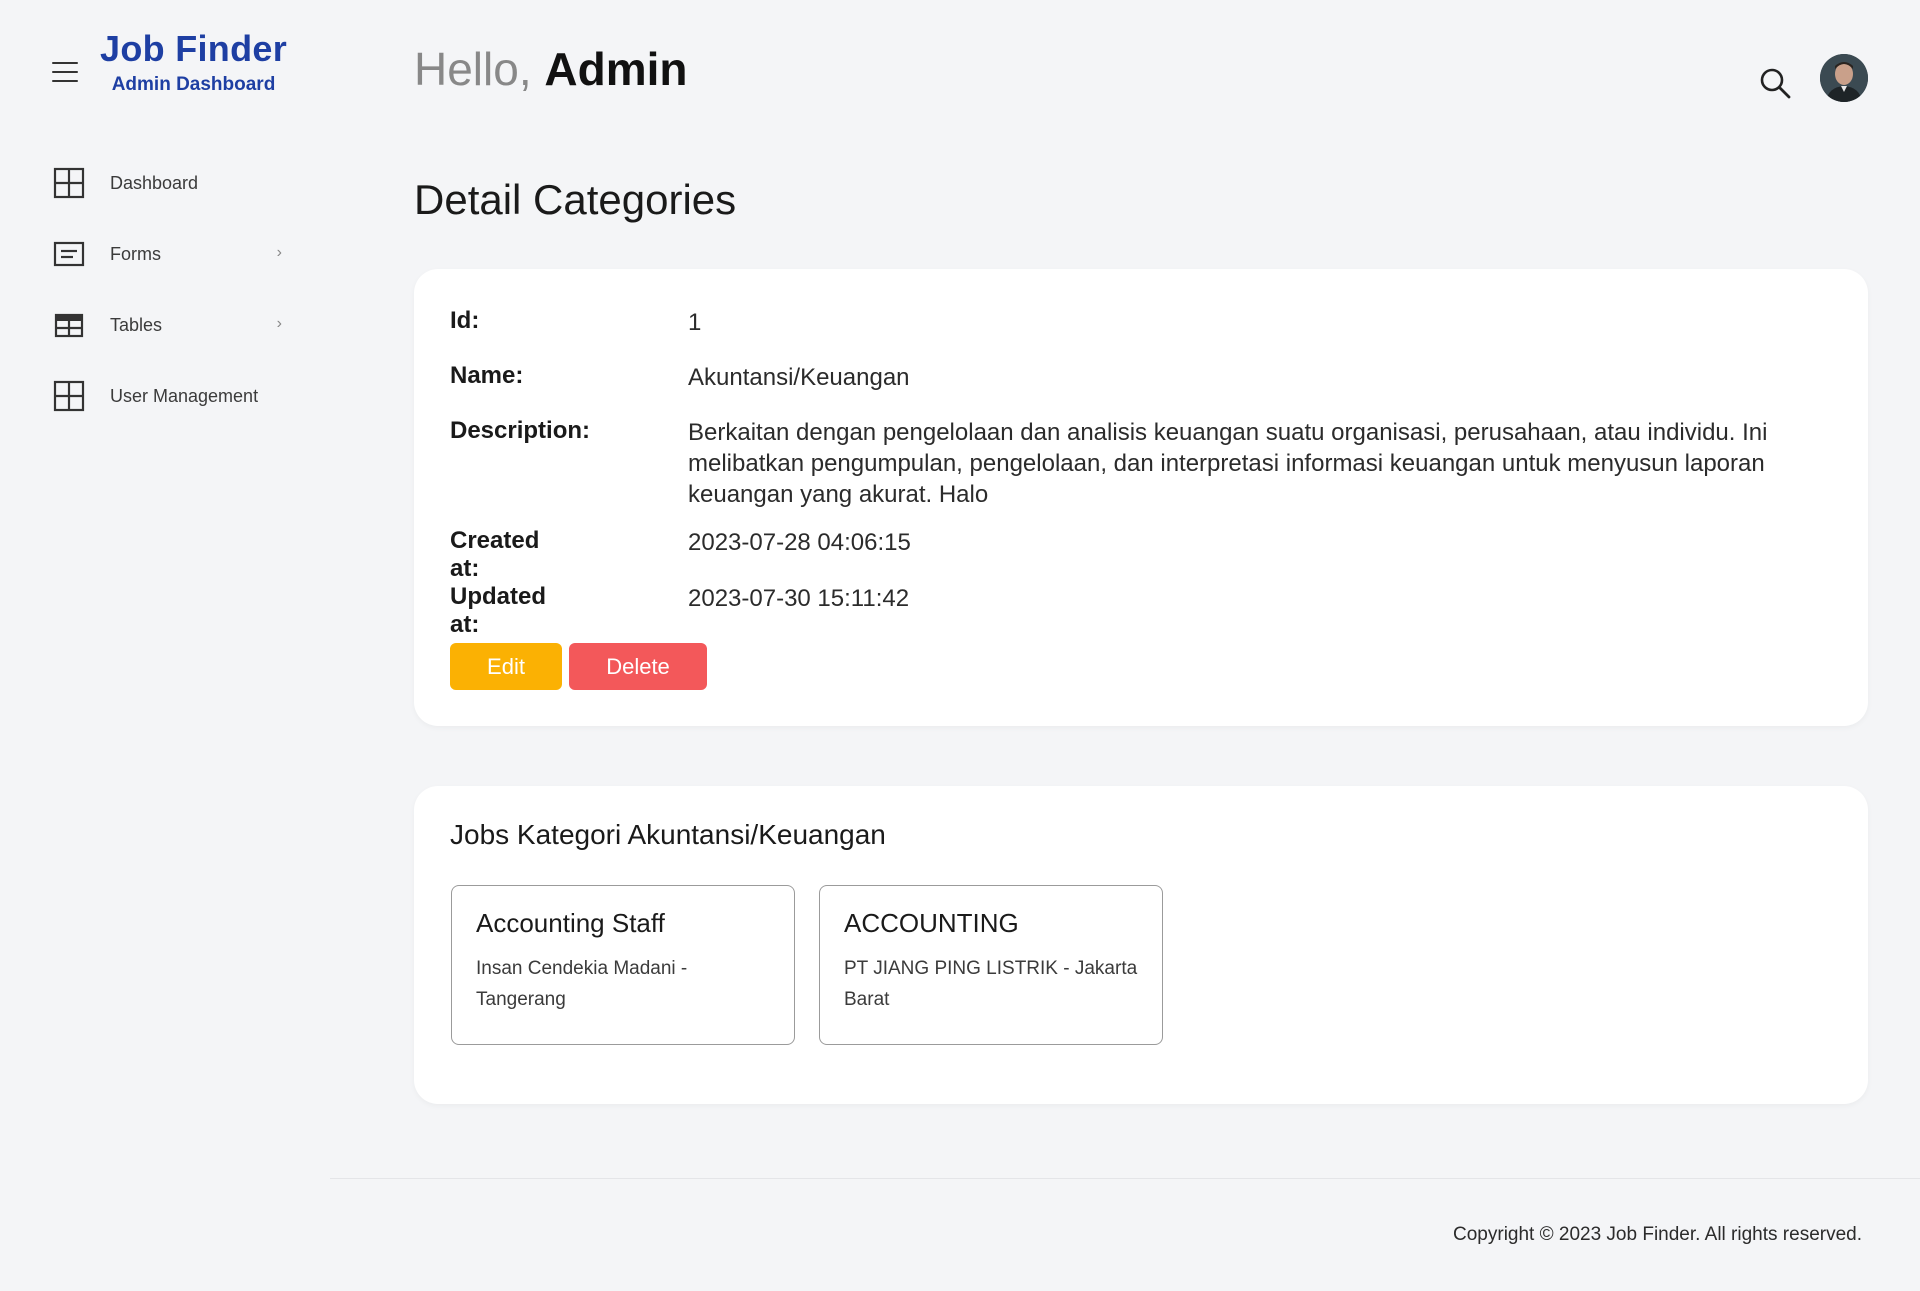 The width and height of the screenshot is (1920, 1291). I want to click on job-company: PT JIANG PING LISTRIK - Jakarta Barat, so click(991, 984).